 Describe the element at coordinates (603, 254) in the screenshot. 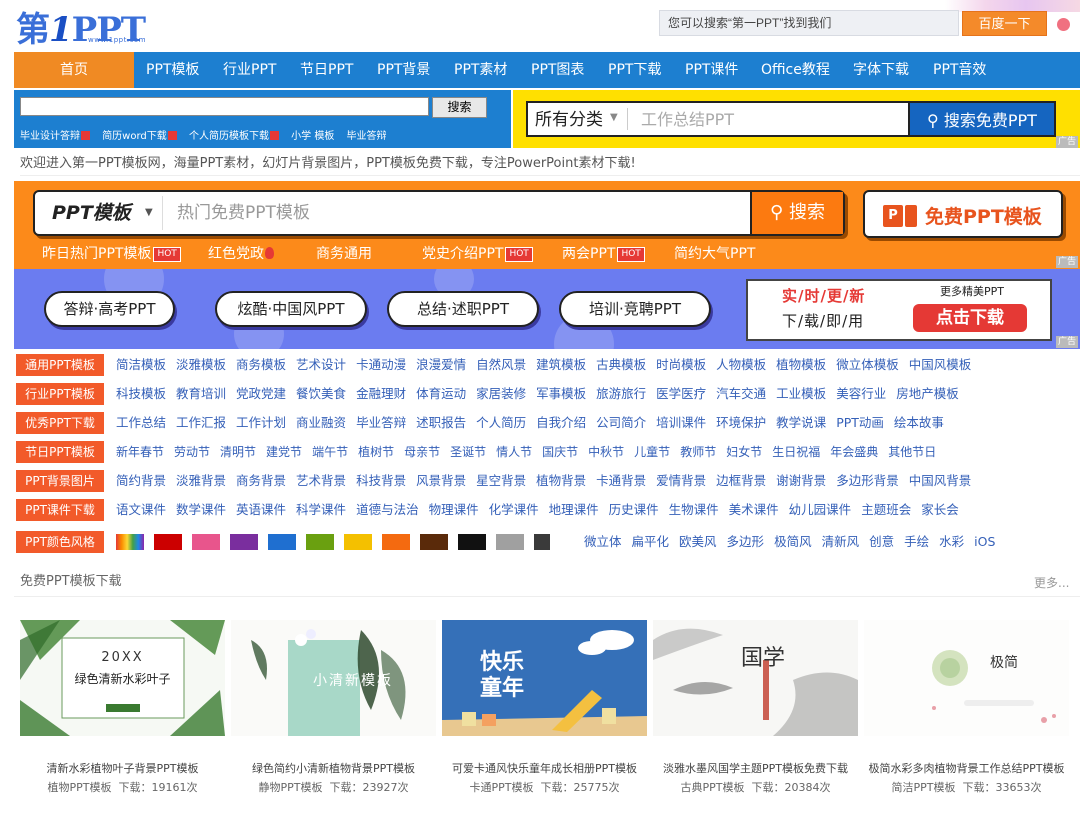

I see `ad-link: 两会PPT HOT` at that location.